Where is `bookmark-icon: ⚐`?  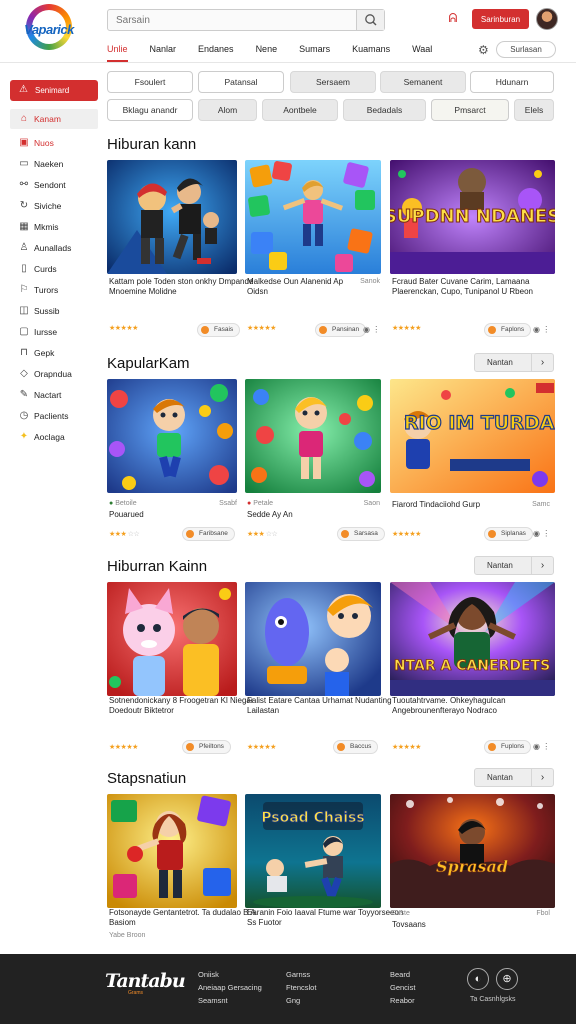
bookmark-icon: ⚐ is located at coordinates (24, 289).